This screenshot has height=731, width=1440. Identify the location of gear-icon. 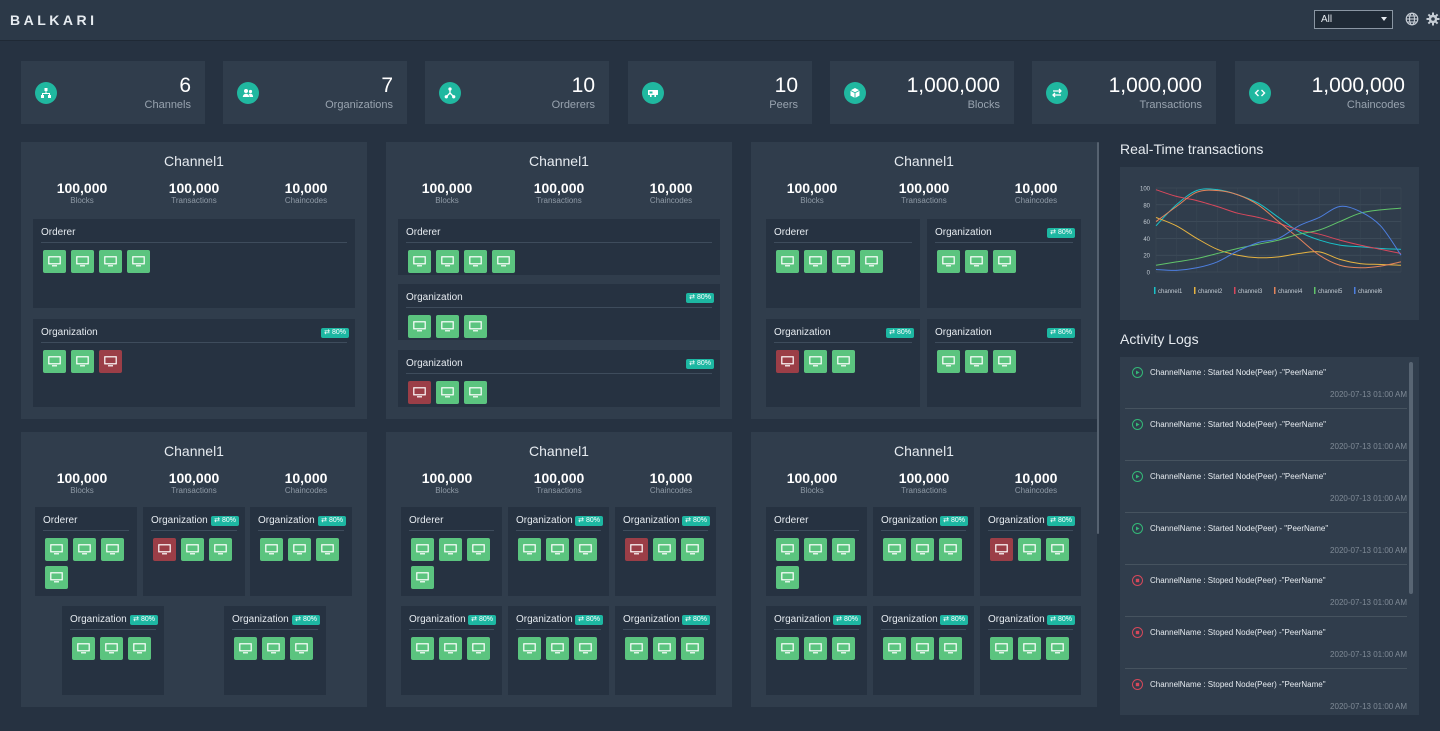
(1433, 19).